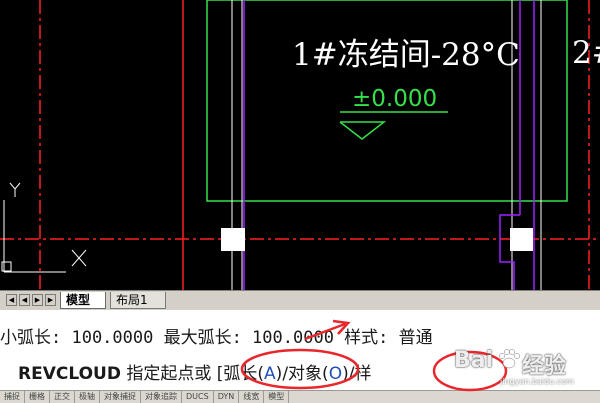 The image size is (600, 403). I want to click on column-jog, so click(509, 252).